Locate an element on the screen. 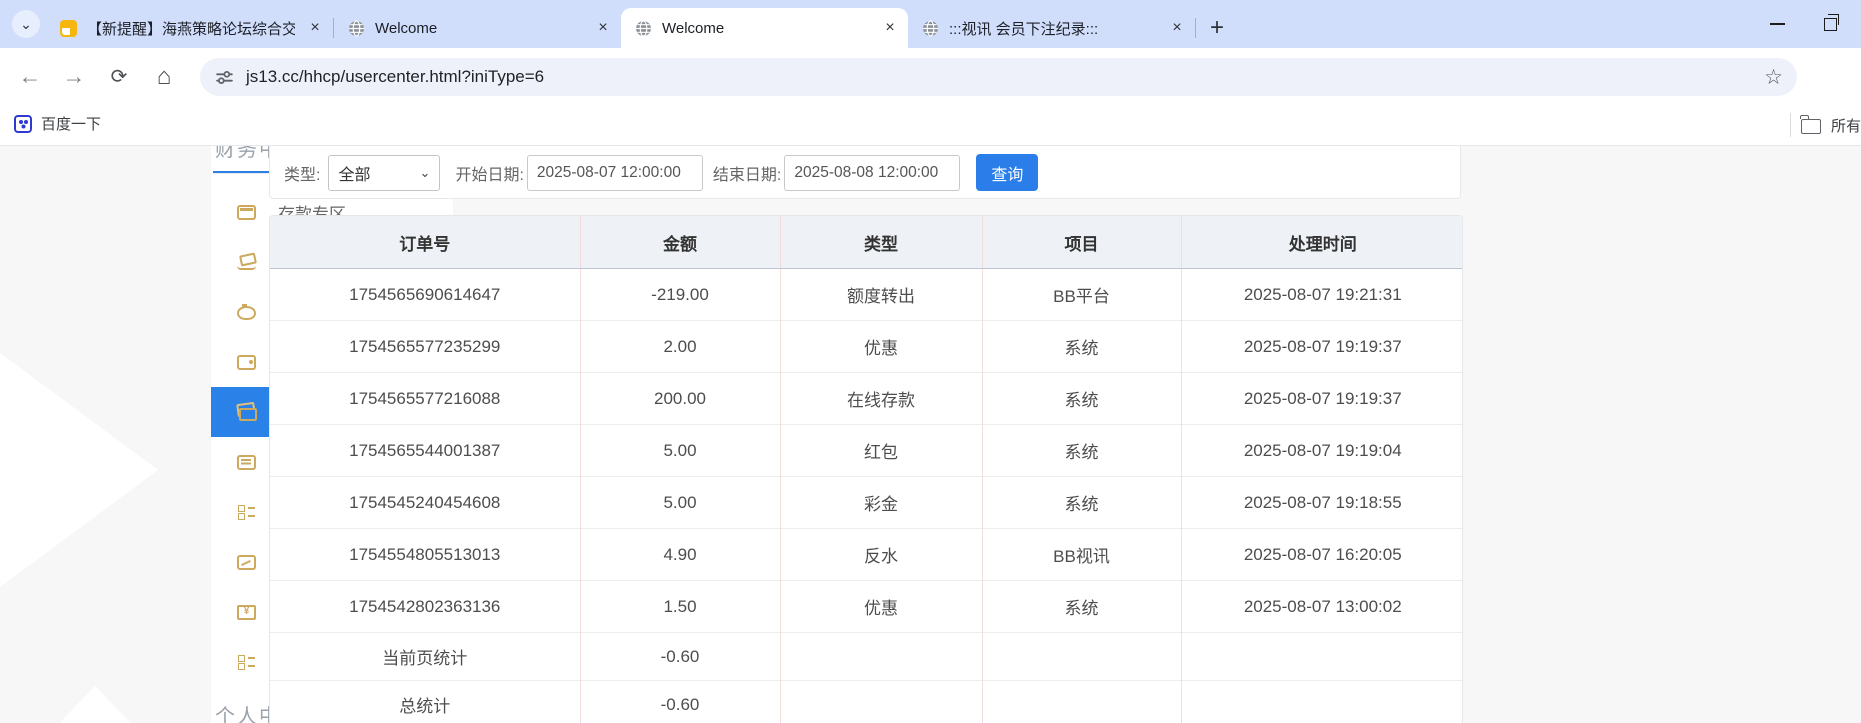 The height and width of the screenshot is (723, 1861). bookmark-label: 百度一下 is located at coordinates (71, 124).